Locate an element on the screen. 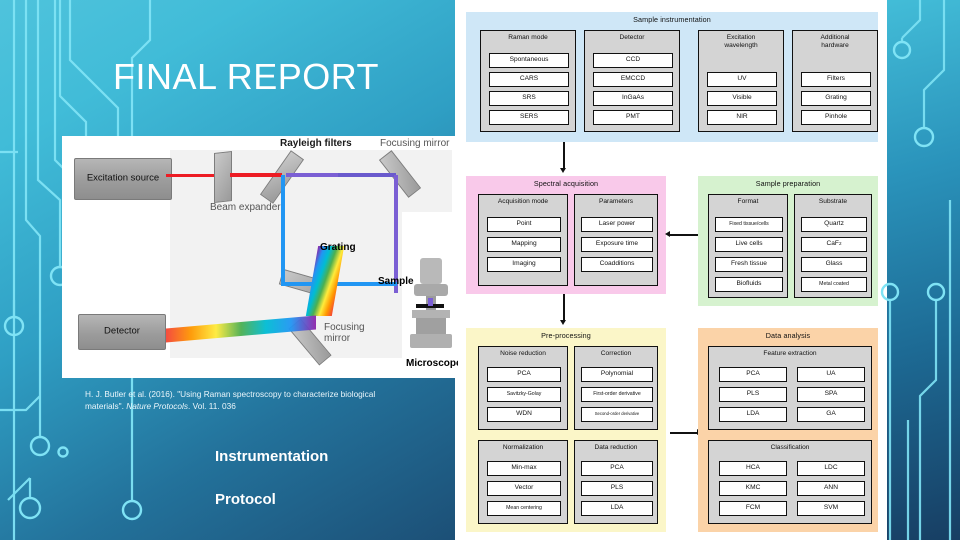 The image size is (960, 540). cell-srs: SRS is located at coordinates (529, 98).